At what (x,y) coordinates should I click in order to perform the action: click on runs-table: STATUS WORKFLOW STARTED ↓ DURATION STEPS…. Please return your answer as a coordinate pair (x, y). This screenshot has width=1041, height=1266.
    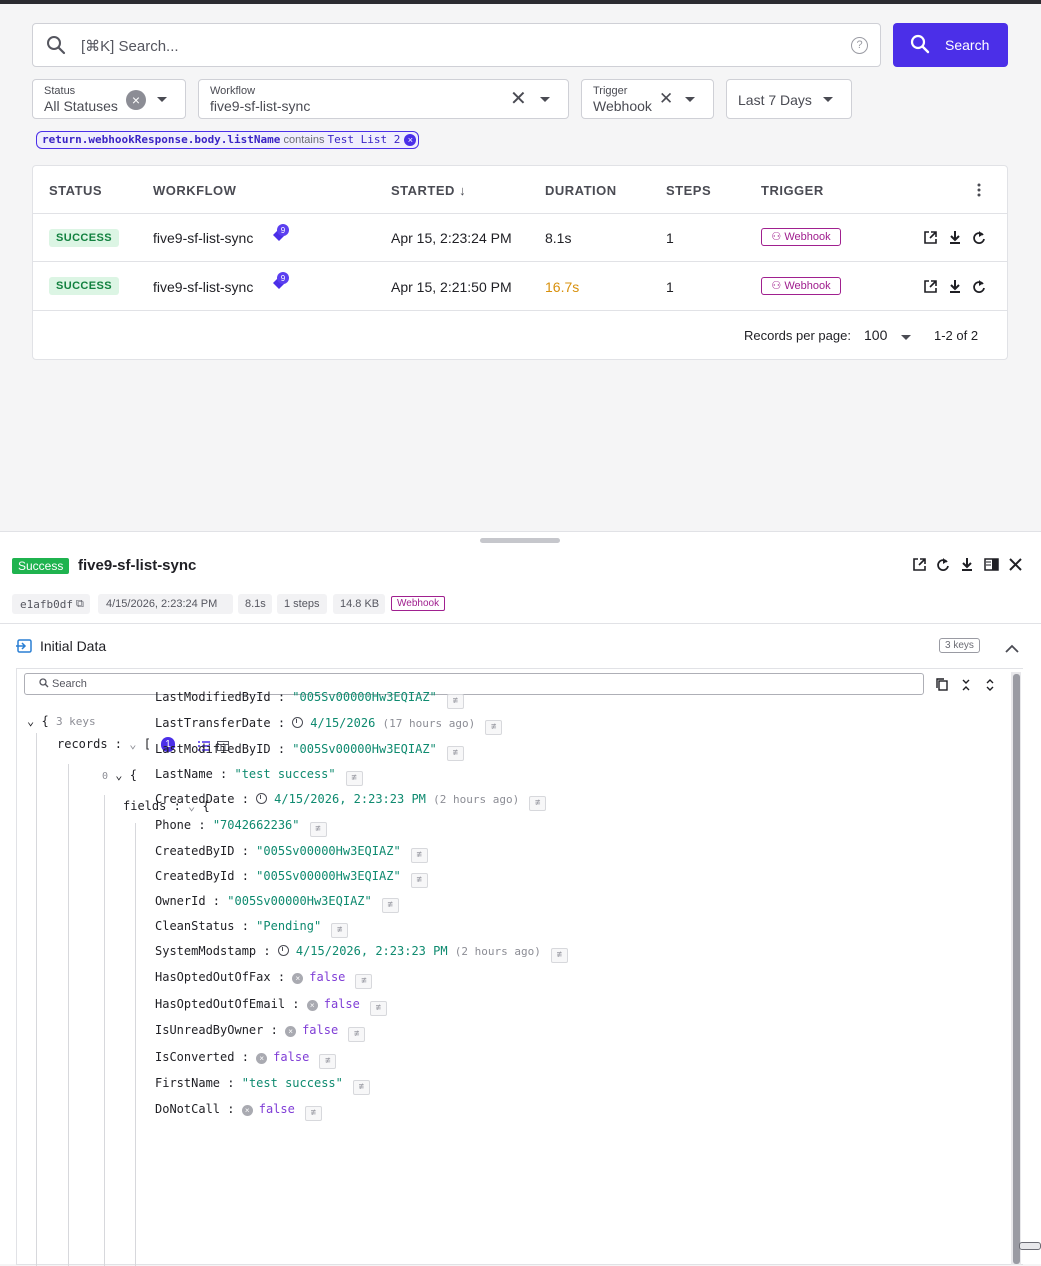
    Looking at the image, I should click on (520, 262).